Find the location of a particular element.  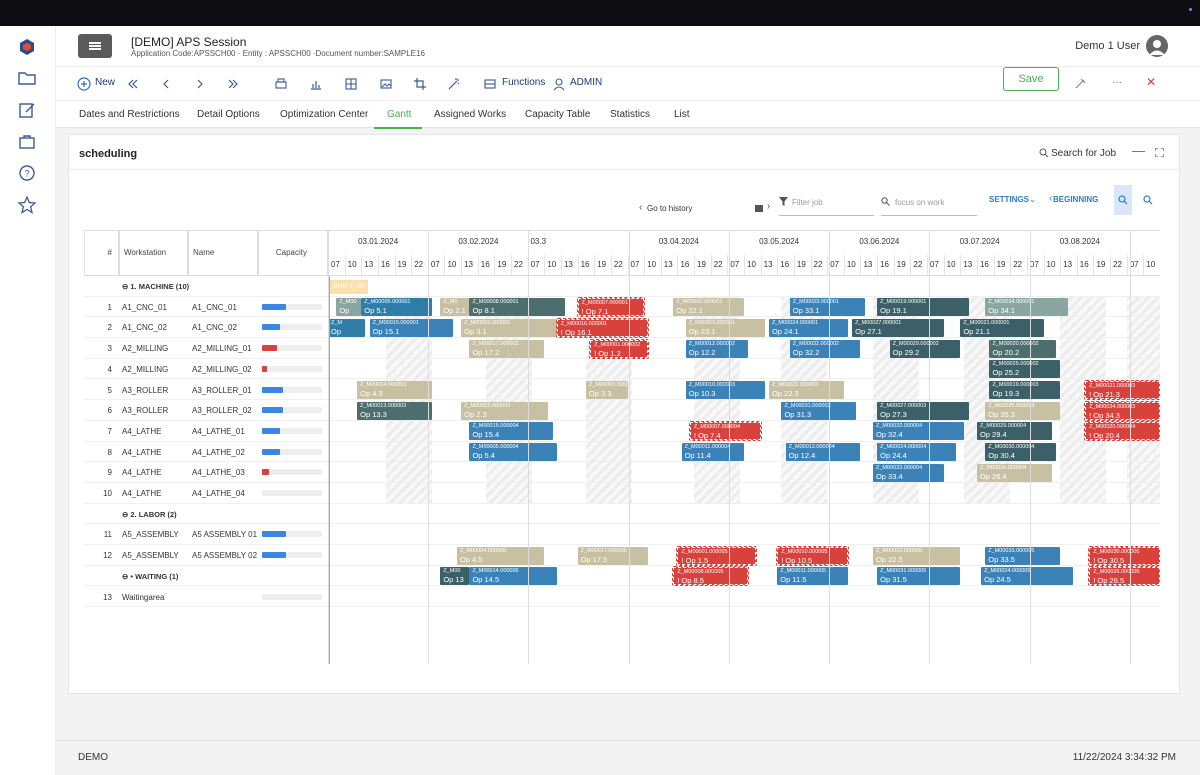

job-bar: Z_M00014.000005 Op 14.5 is located at coordinates (513, 576).